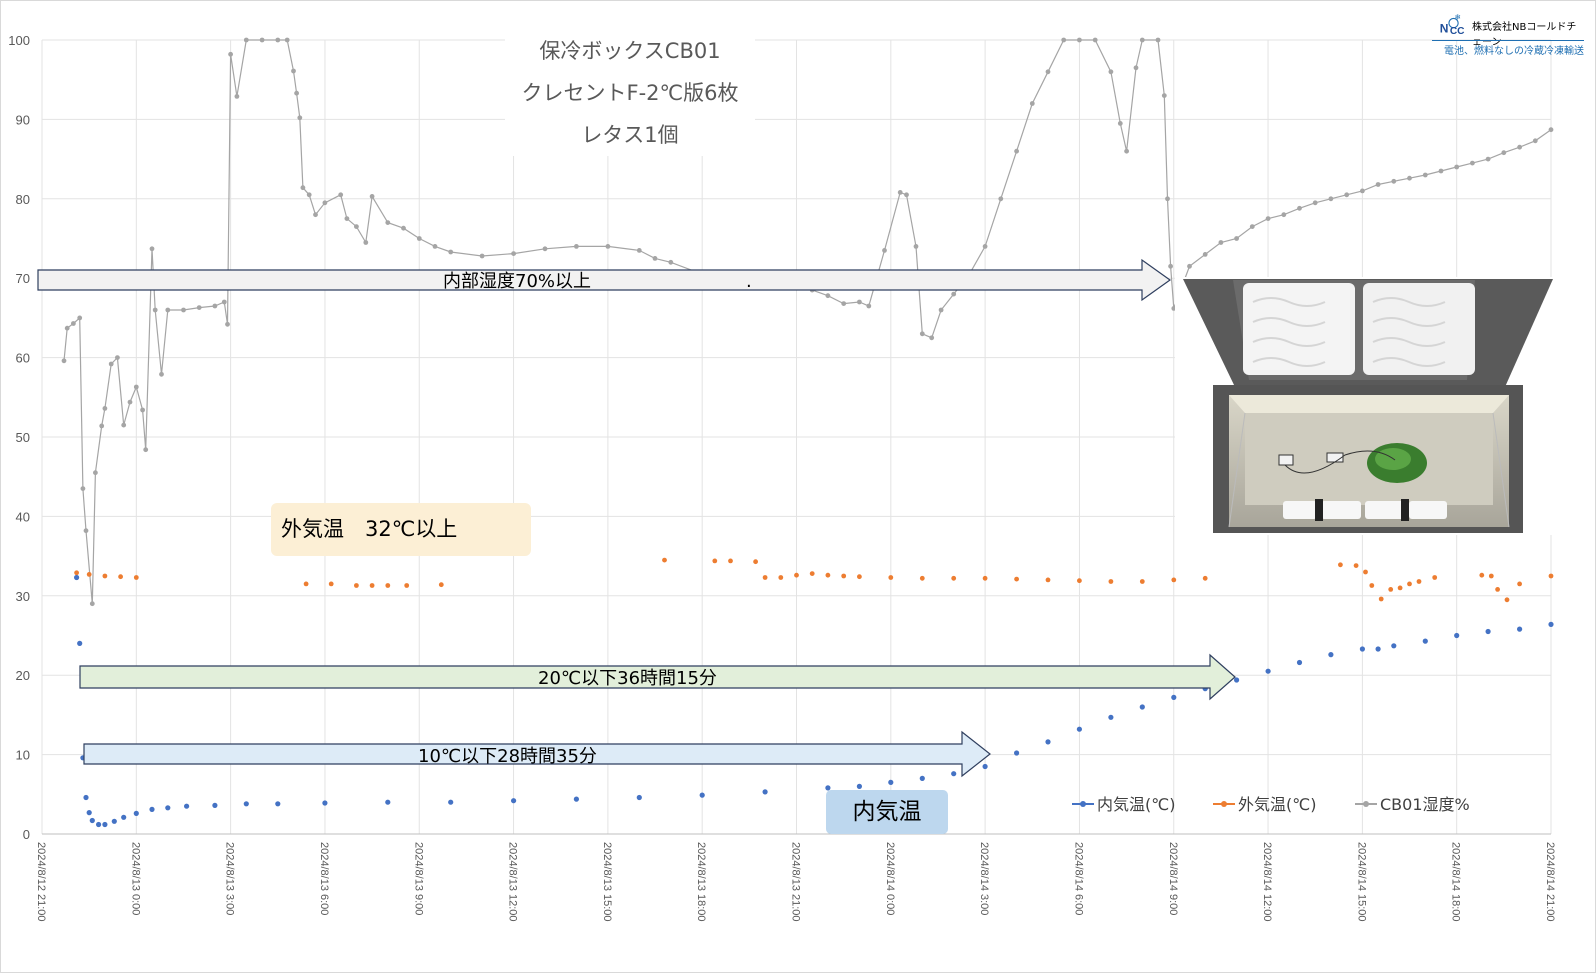  What do you see at coordinates (1444, 28) in the screenshot?
I see `svg-text: N` at bounding box center [1444, 28].